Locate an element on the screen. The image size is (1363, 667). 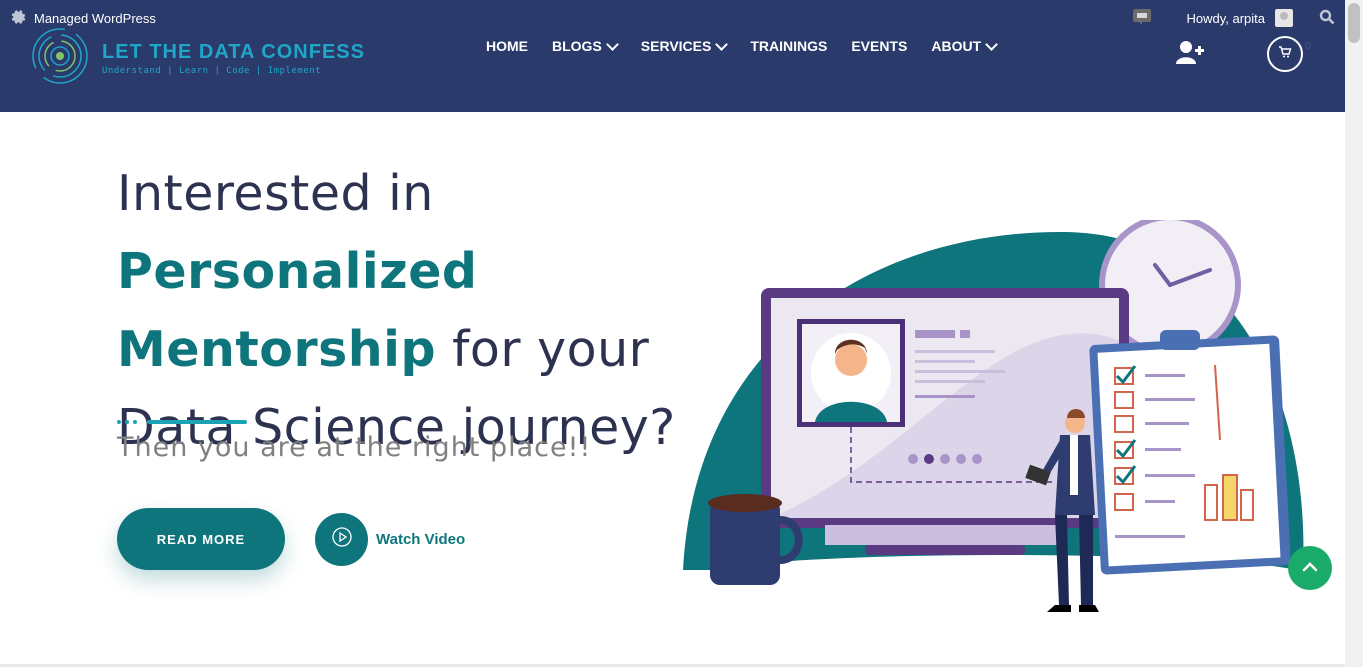
nav-item-label: HOME is located at coordinates (507, 46).